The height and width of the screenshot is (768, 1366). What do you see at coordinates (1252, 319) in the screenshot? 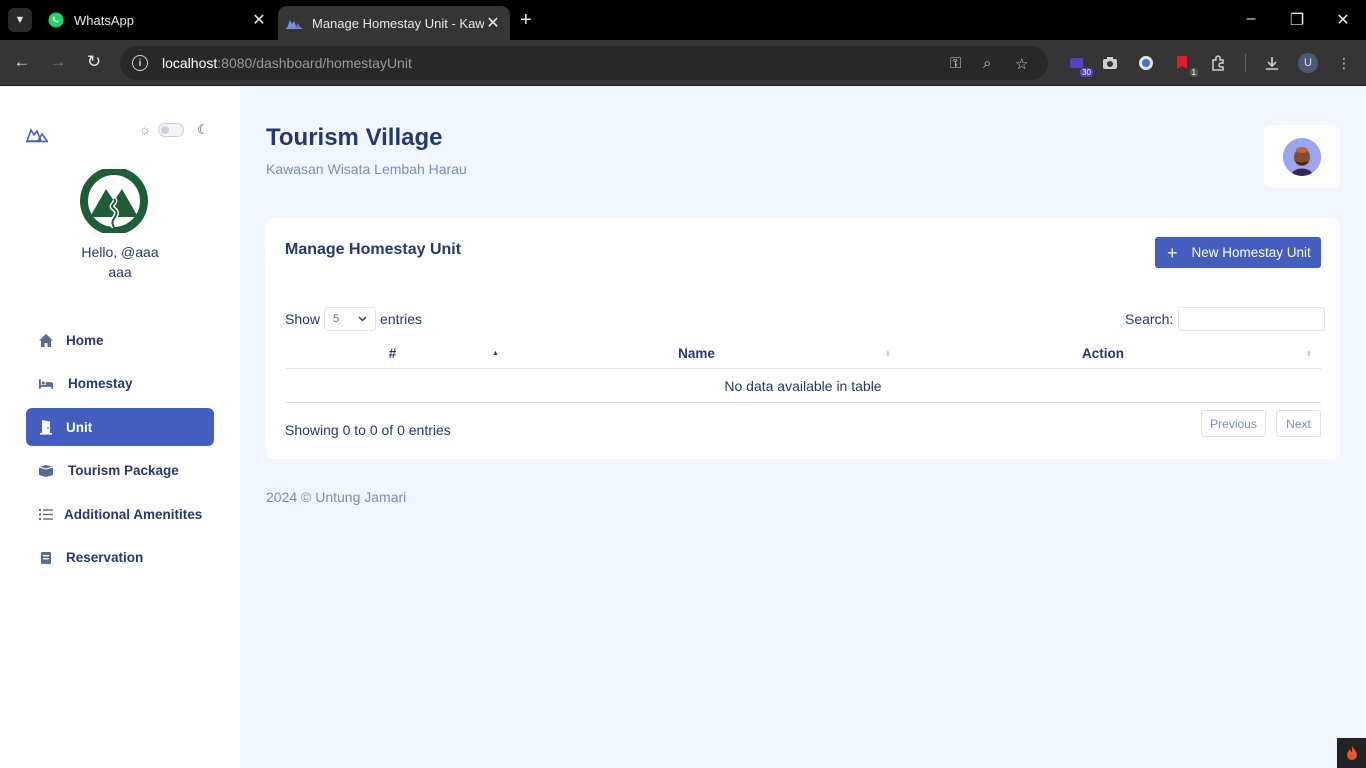
I see `search-input` at bounding box center [1252, 319].